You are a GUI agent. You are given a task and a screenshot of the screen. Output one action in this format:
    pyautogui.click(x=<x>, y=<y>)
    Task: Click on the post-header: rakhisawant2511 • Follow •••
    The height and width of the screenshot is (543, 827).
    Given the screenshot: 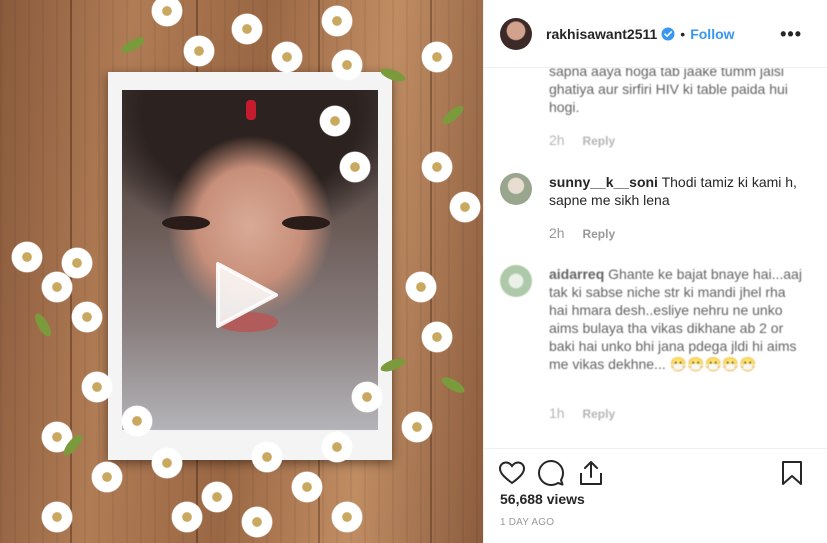 What is the action you would take?
    pyautogui.click(x=655, y=34)
    